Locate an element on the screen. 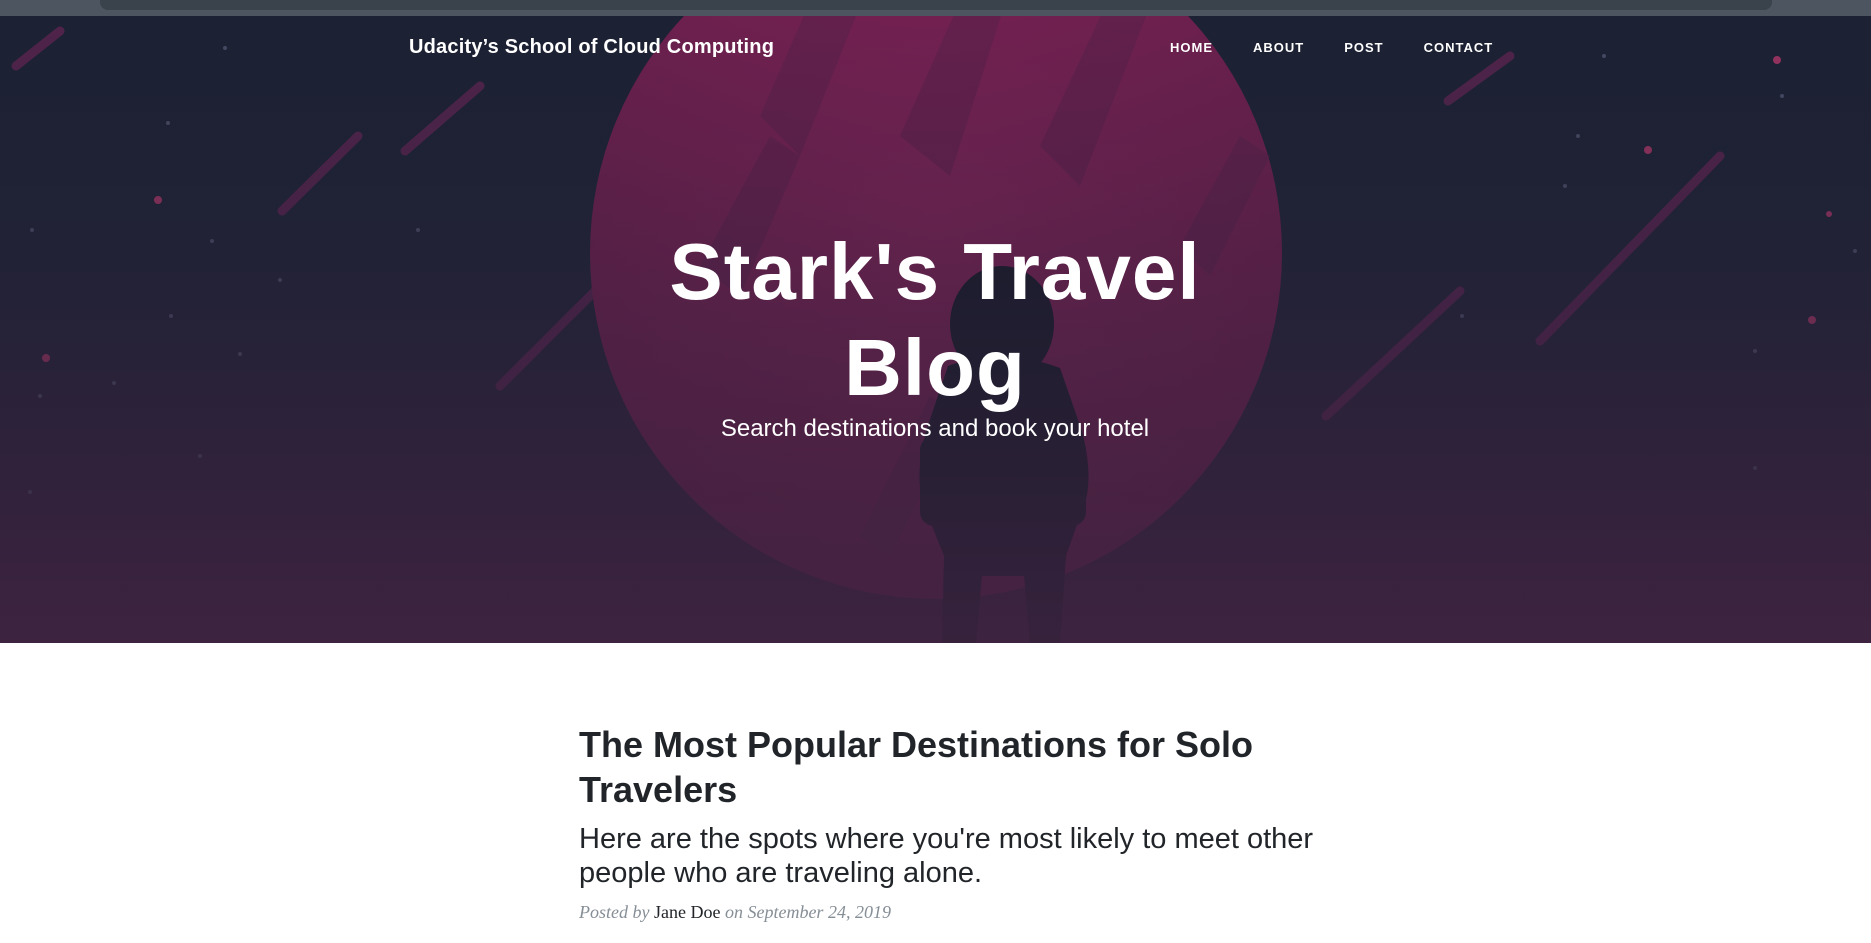 Image resolution: width=1871 pixels, height=943 pixels. post-date: on September 24, 2019 is located at coordinates (807, 912).